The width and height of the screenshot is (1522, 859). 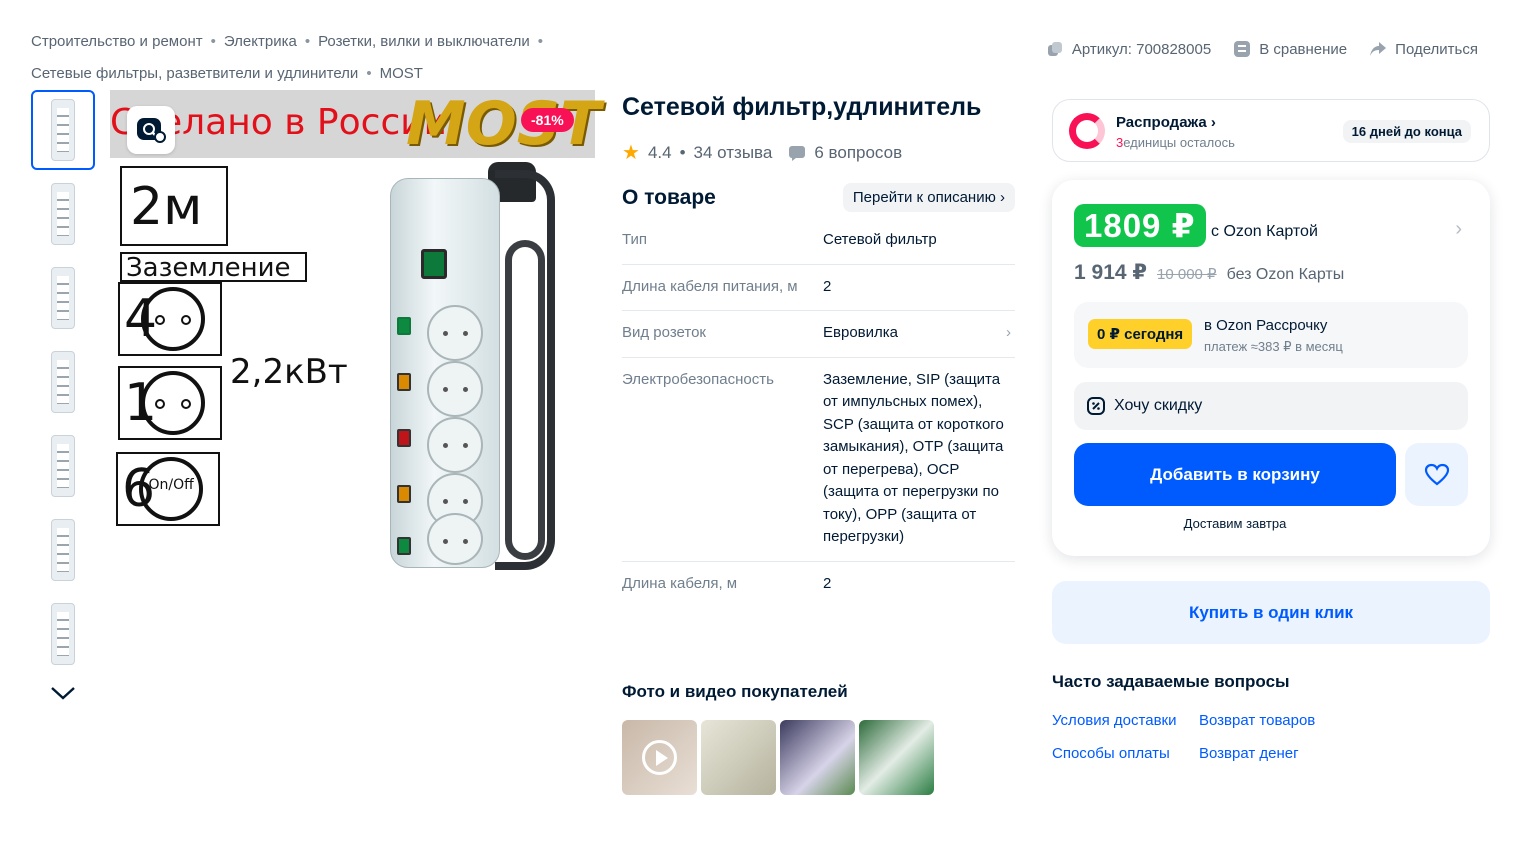 I want to click on socket-icon, so click(x=173, y=319).